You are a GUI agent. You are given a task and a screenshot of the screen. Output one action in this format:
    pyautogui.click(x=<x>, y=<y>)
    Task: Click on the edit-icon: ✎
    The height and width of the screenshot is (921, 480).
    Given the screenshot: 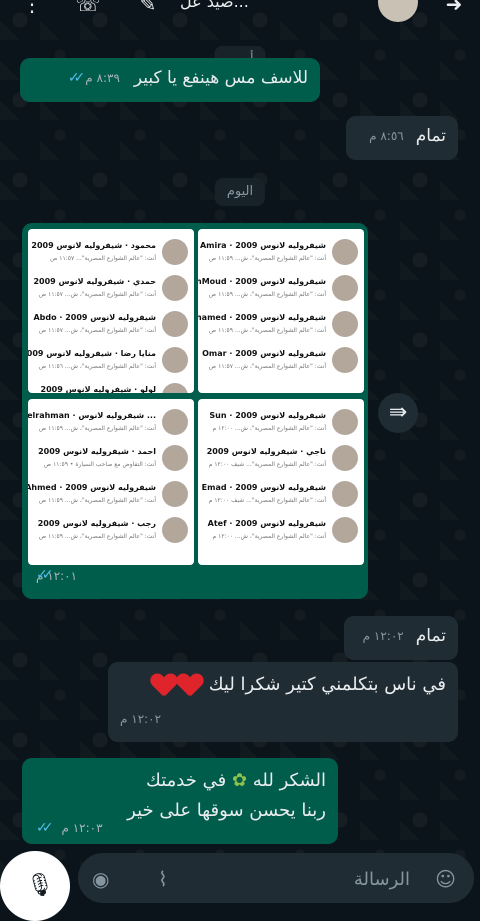 What is the action you would take?
    pyautogui.click(x=148, y=9)
    